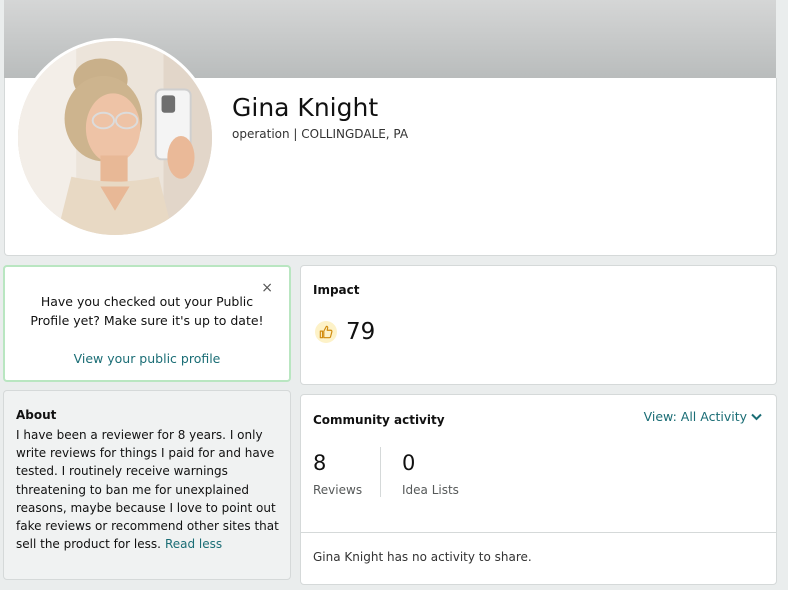 The width and height of the screenshot is (788, 590). What do you see at coordinates (408, 463) in the screenshot?
I see `idea-lists-count: 0` at bounding box center [408, 463].